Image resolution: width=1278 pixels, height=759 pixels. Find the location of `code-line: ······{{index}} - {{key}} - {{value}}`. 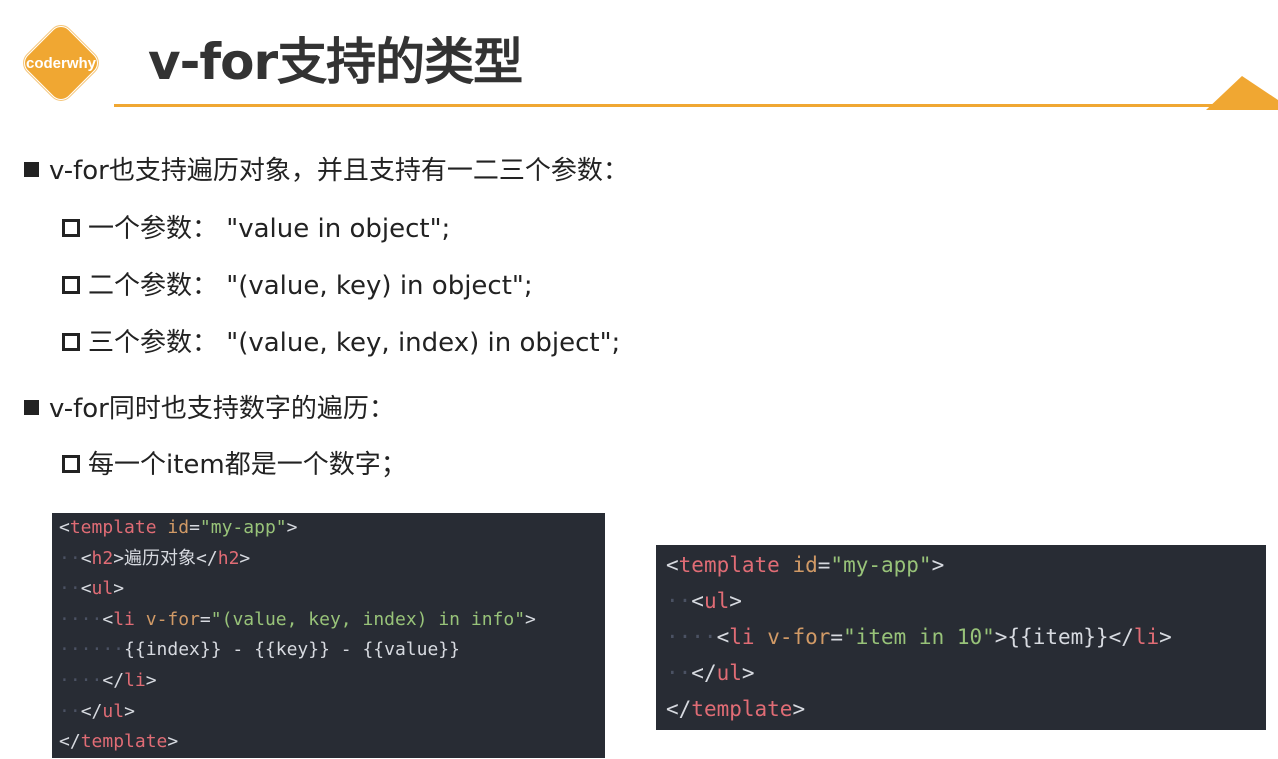

code-line: ······{{index}} - {{key}} - {{value}} is located at coordinates (328, 650).